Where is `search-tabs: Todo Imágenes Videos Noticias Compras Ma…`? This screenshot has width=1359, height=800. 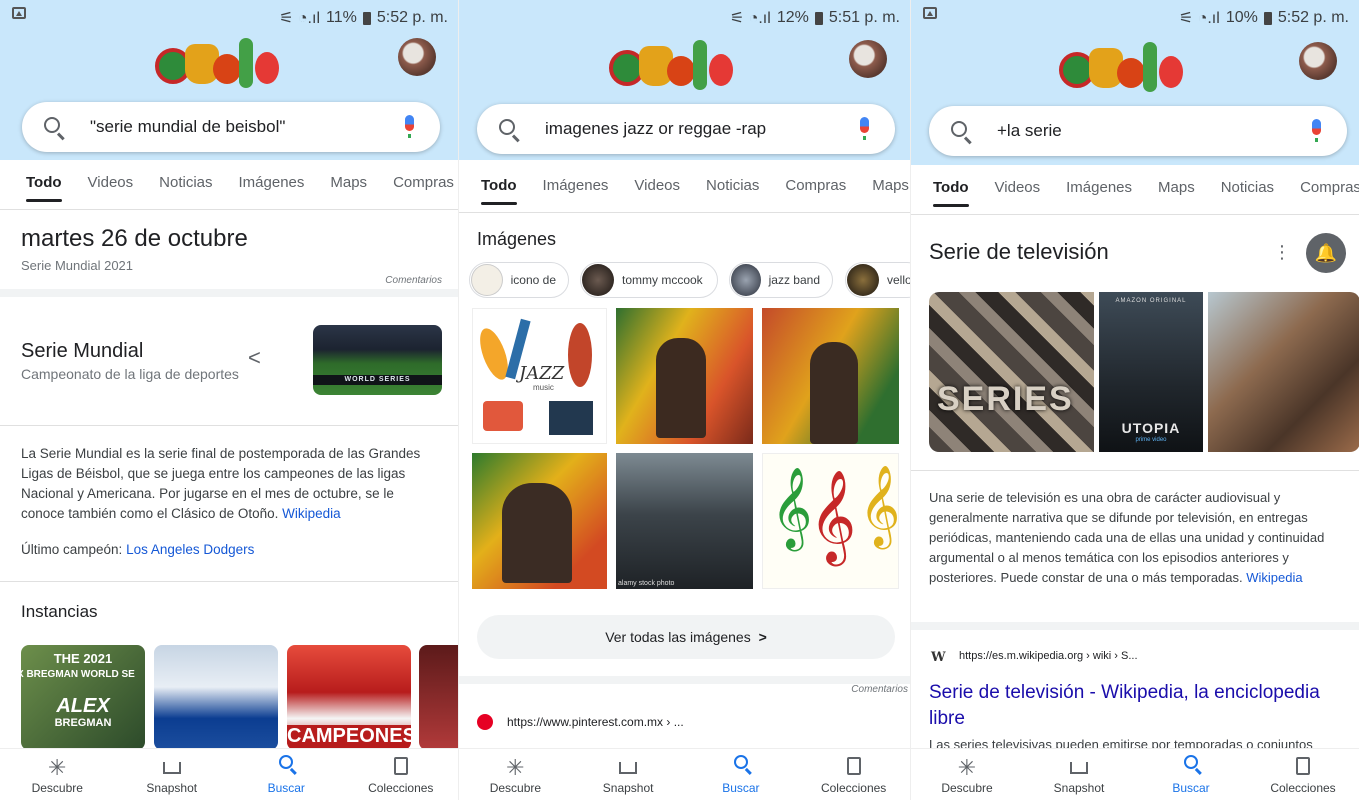
search-tabs: Todo Imágenes Videos Noticias Compras Ma… is located at coordinates (684, 193).